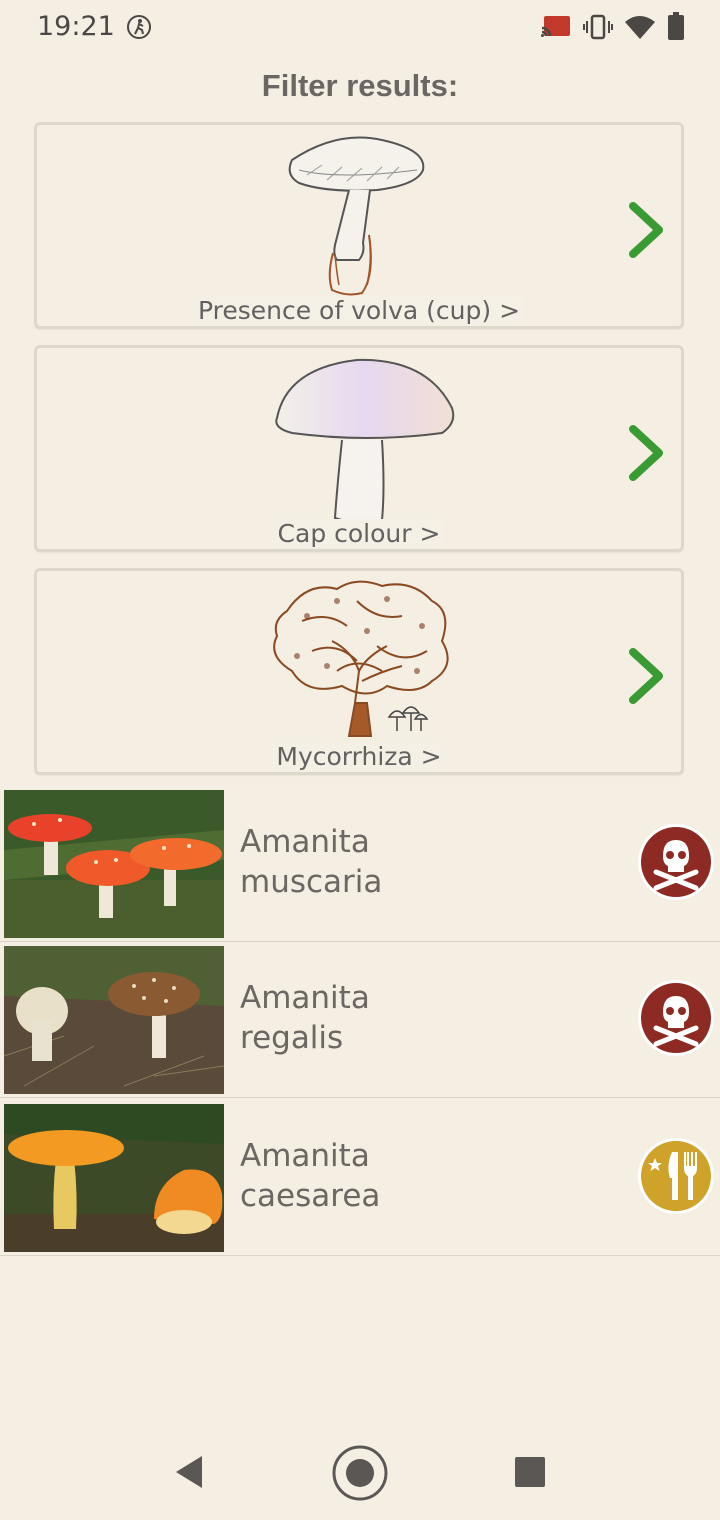  Describe the element at coordinates (676, 26) in the screenshot. I see `battery-icon` at that location.